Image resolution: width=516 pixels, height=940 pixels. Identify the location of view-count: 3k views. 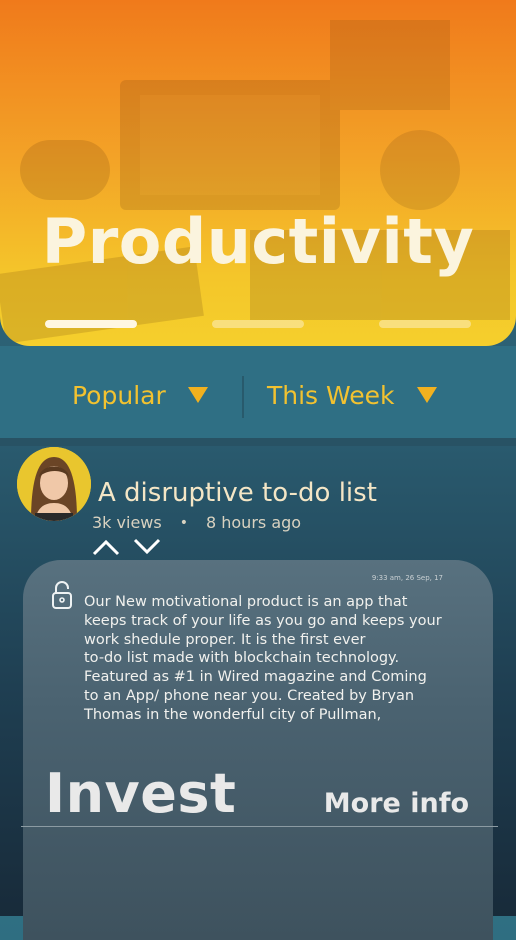
(127, 522).